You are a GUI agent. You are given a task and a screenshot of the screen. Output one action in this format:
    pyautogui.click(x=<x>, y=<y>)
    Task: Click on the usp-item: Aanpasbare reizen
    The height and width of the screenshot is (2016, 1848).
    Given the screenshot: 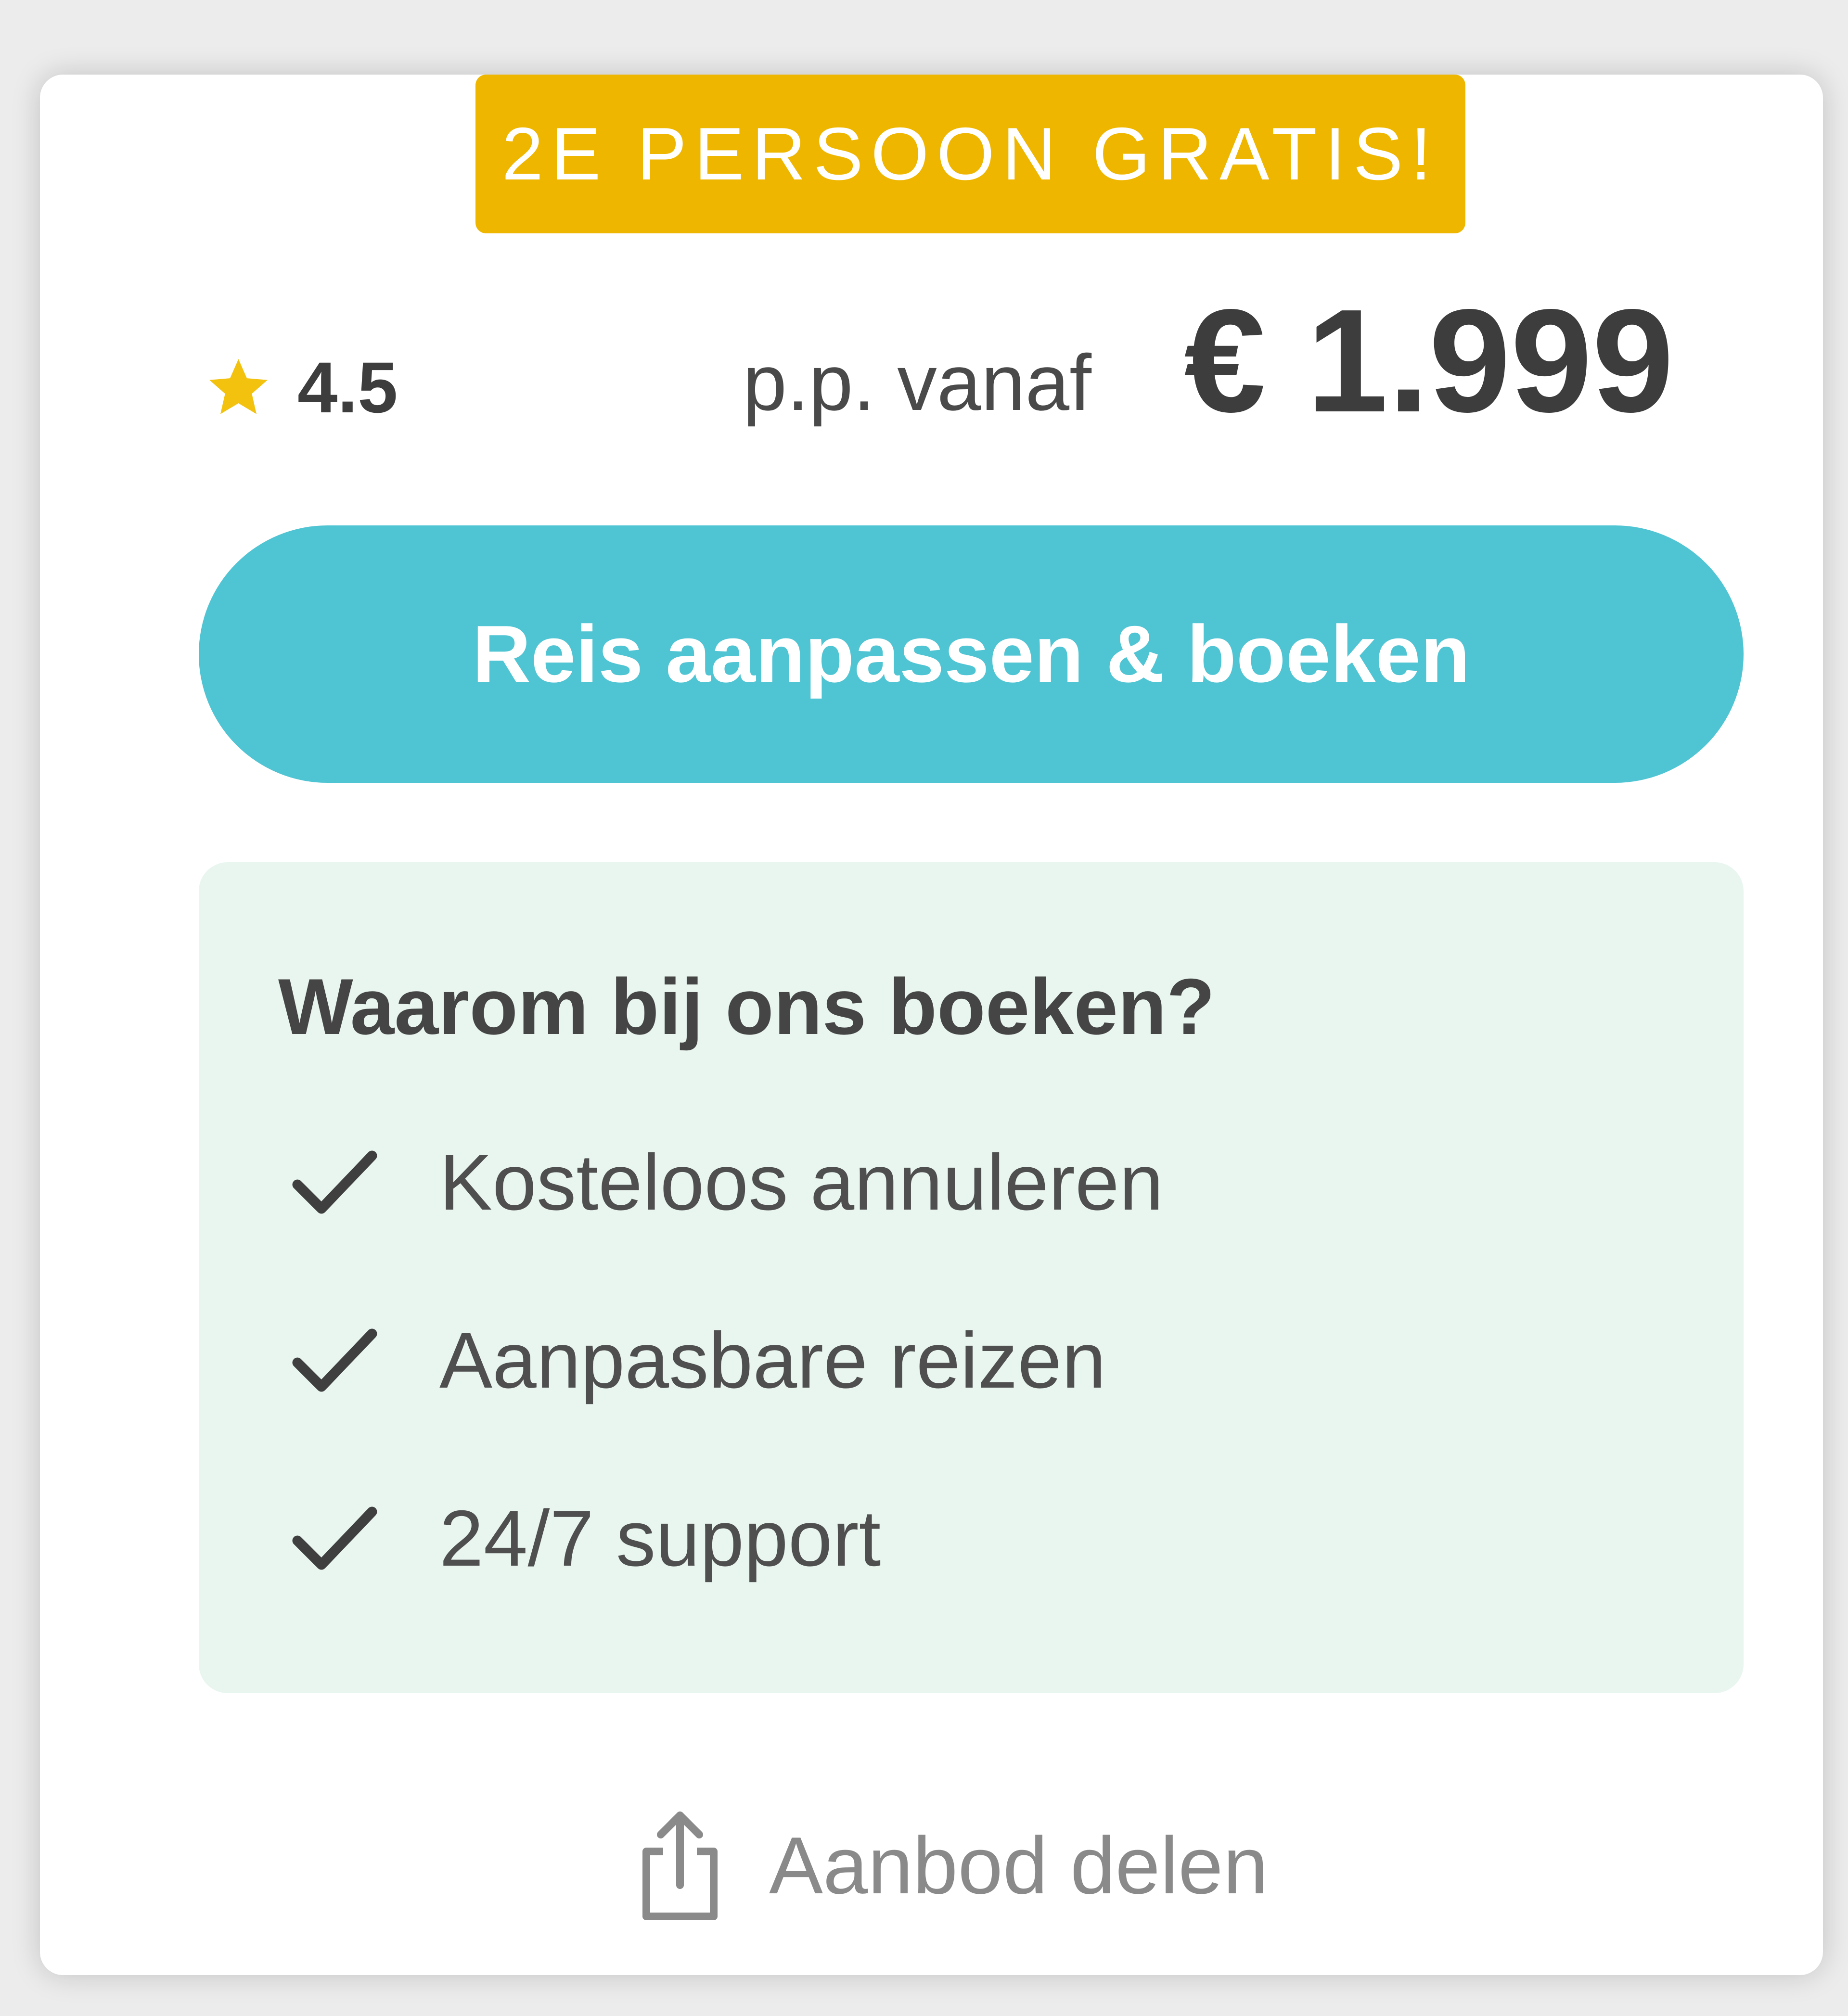 What is the action you would take?
    pyautogui.click(x=698, y=1360)
    